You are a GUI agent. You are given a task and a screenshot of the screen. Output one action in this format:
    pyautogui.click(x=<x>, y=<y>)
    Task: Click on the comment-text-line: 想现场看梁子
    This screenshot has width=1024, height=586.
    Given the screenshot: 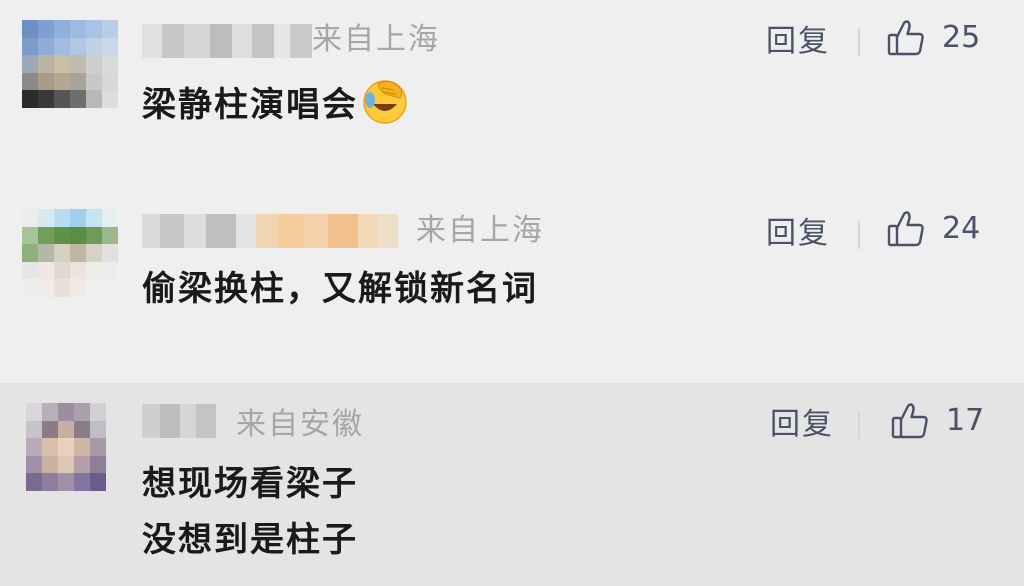 What is the action you would take?
    pyautogui.click(x=250, y=484)
    